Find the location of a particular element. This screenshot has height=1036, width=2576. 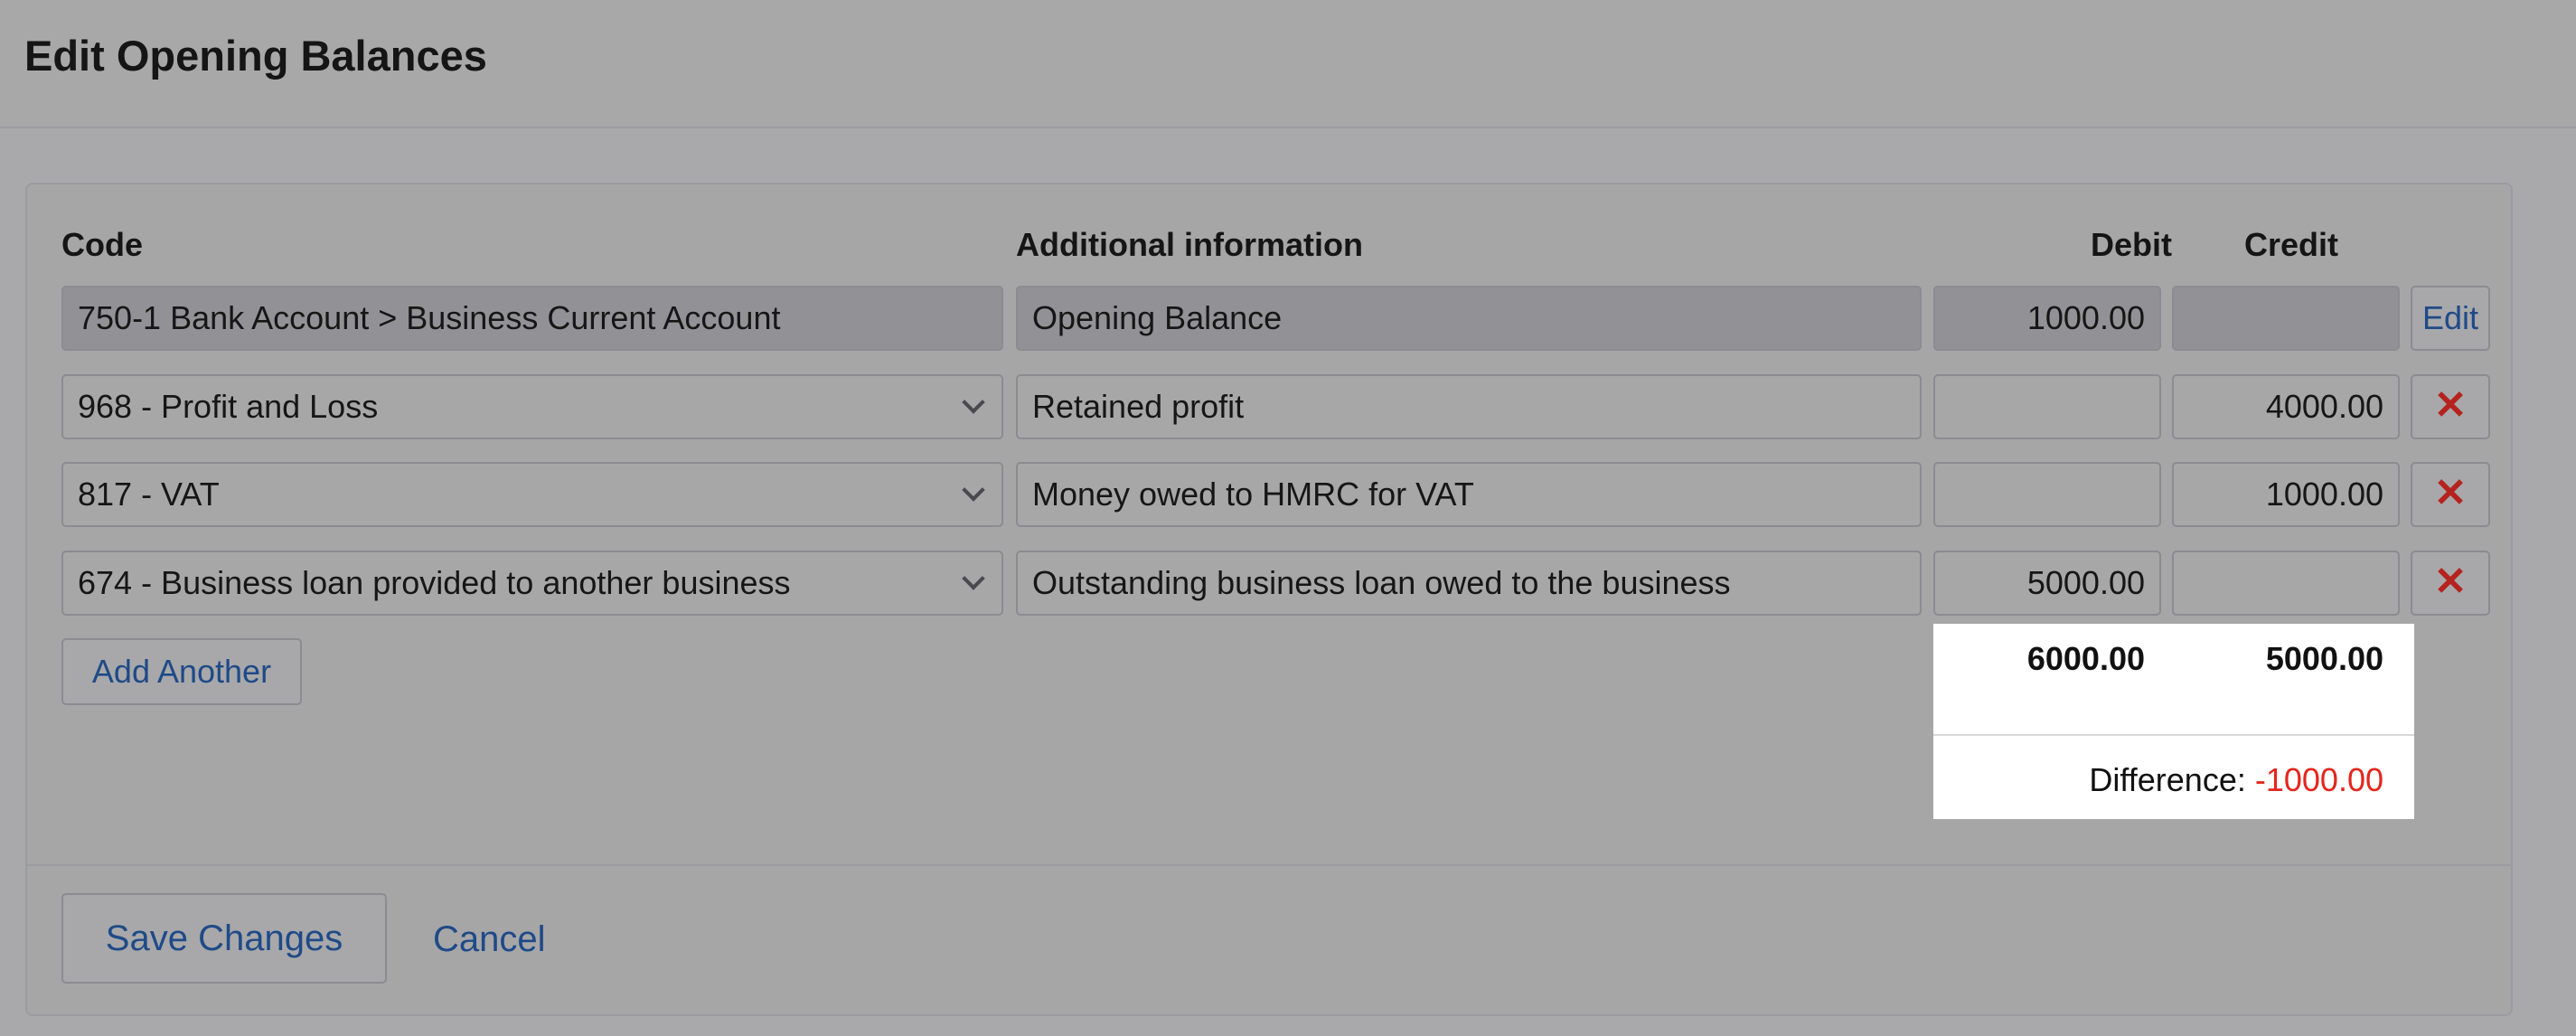

difference-row: Difference: -1000.00 is located at coordinates (2236, 780).